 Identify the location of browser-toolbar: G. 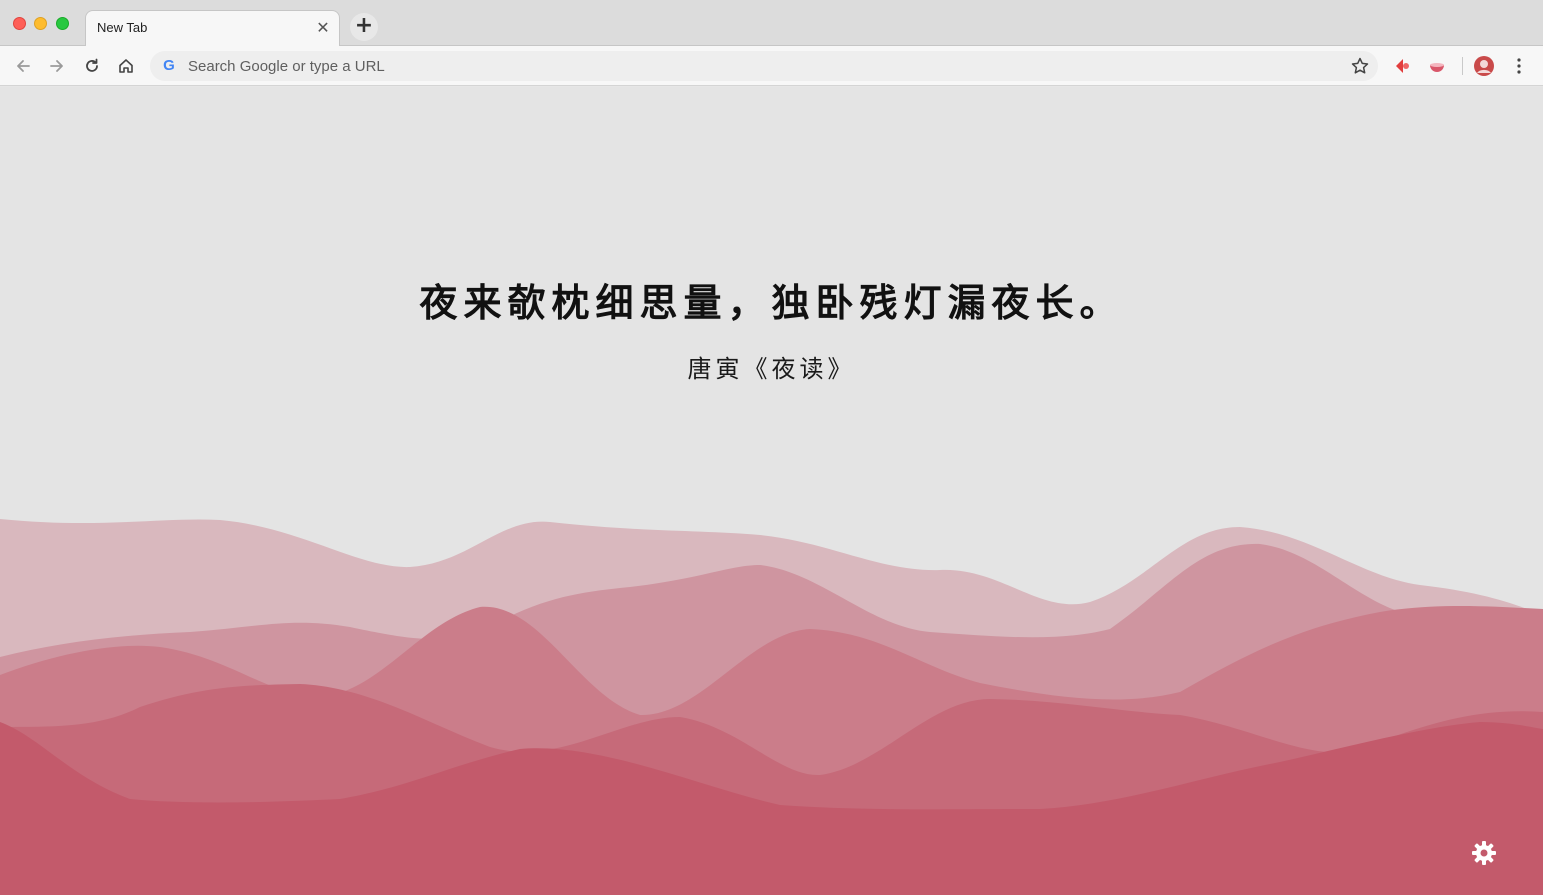
(771, 66).